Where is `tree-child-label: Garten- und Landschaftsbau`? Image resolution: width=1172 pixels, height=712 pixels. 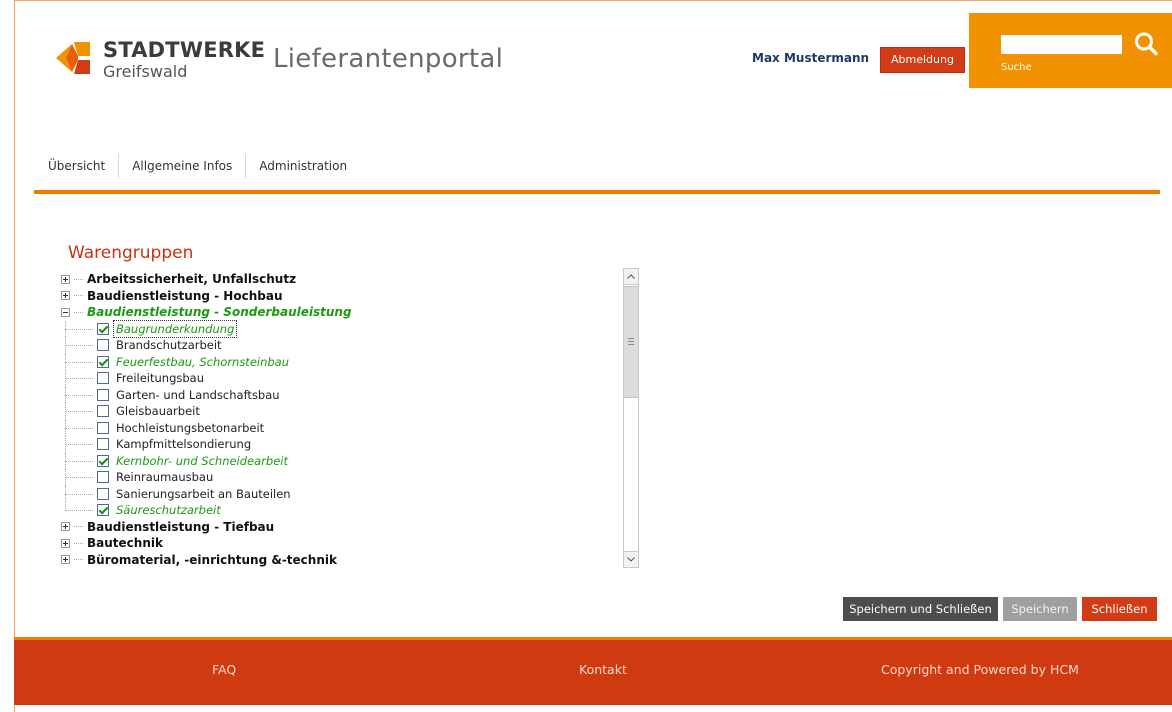
tree-child-label: Garten- und Landschaftsbau is located at coordinates (198, 395).